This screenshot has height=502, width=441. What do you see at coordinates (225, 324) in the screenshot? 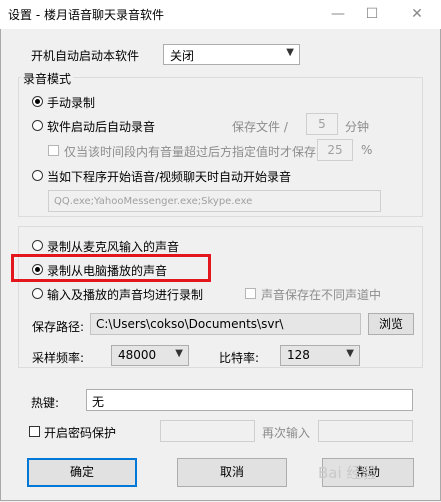
I see `save-path-input: C:\Users\cokso\Documents\svr\` at bounding box center [225, 324].